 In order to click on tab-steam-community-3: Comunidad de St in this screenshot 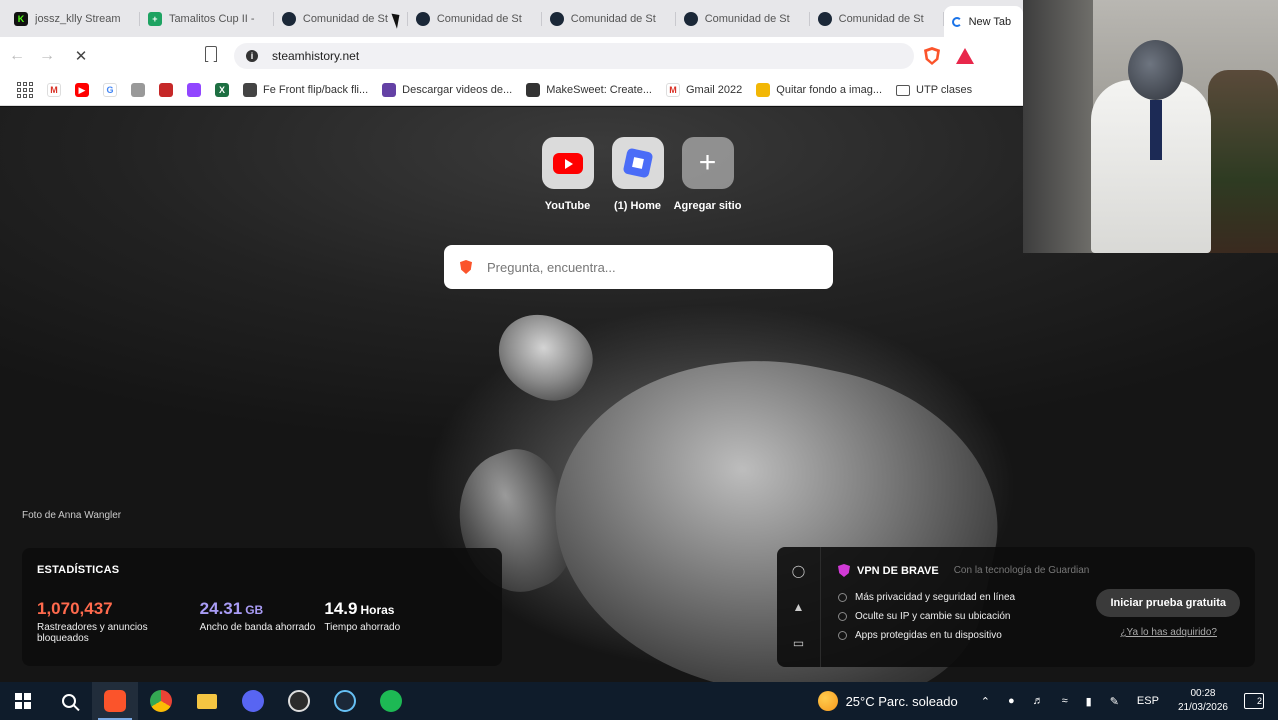, I will do `click(609, 19)`.